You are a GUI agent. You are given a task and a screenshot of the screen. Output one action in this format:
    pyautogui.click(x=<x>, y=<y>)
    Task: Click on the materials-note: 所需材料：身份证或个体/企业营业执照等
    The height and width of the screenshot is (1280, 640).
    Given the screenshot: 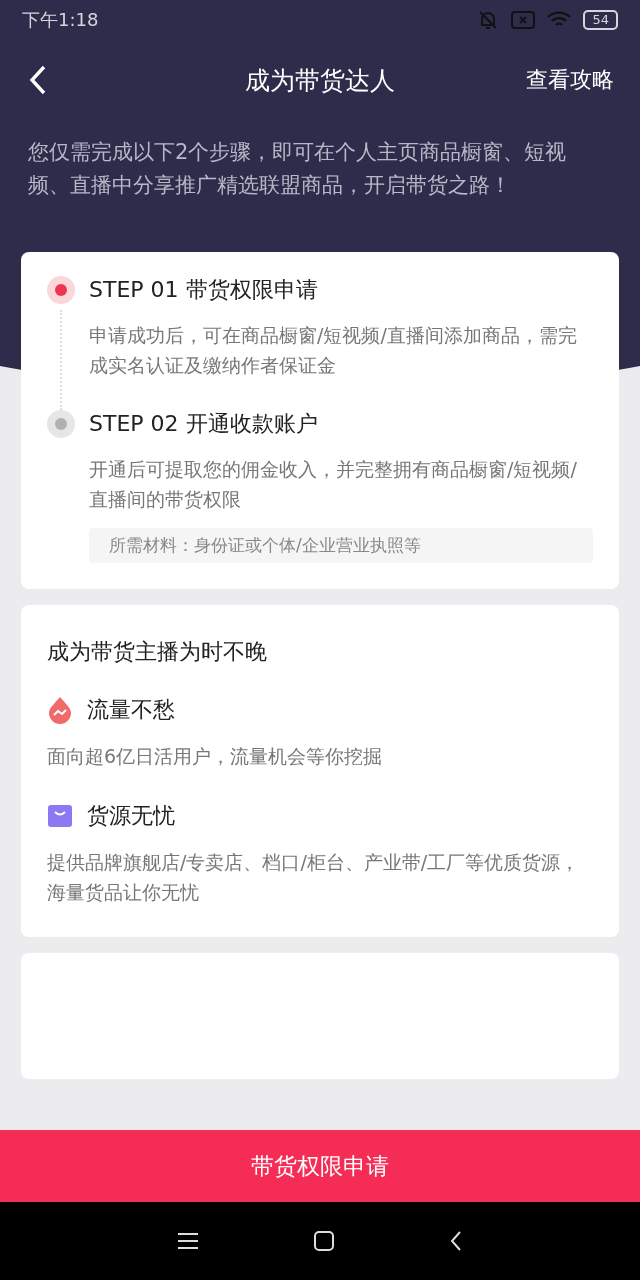 What is the action you would take?
    pyautogui.click(x=341, y=545)
    